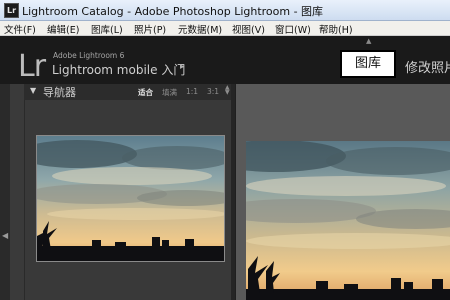  I want to click on zoom-3-1-option: 3:1, so click(213, 91).